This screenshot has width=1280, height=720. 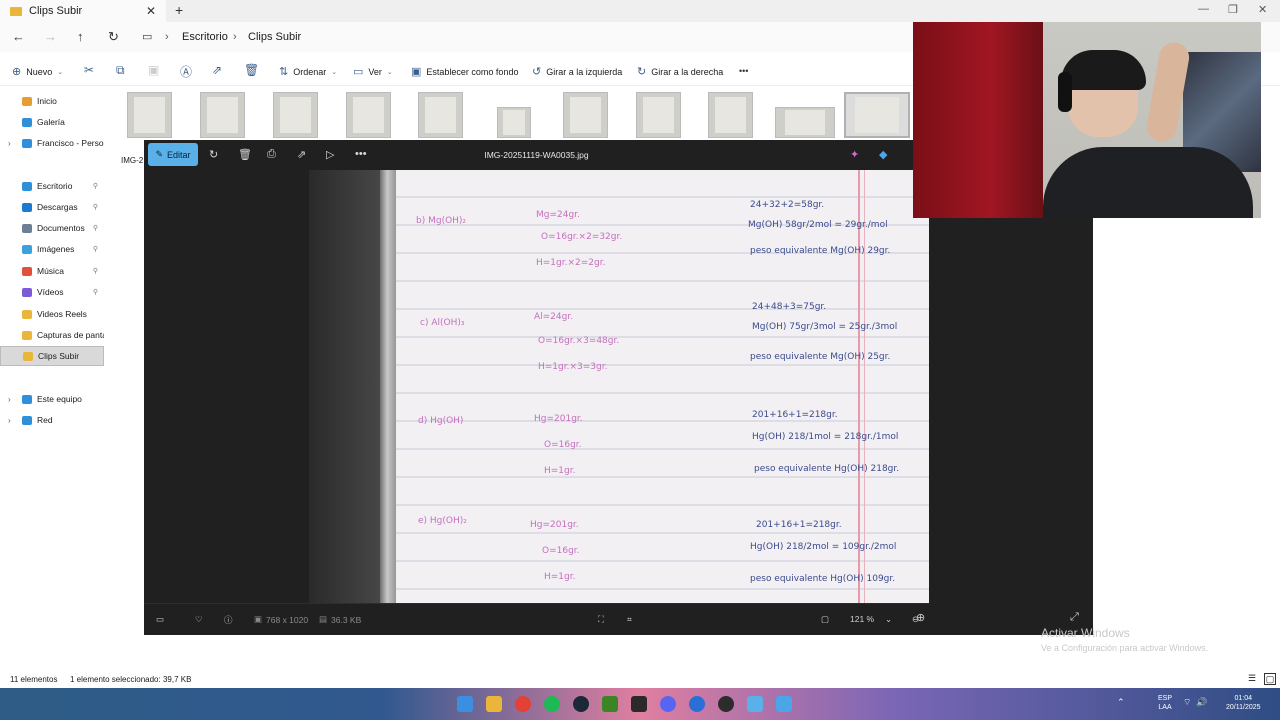 What do you see at coordinates (52, 101) in the screenshot?
I see `sidebar-item: Inicio` at bounding box center [52, 101].